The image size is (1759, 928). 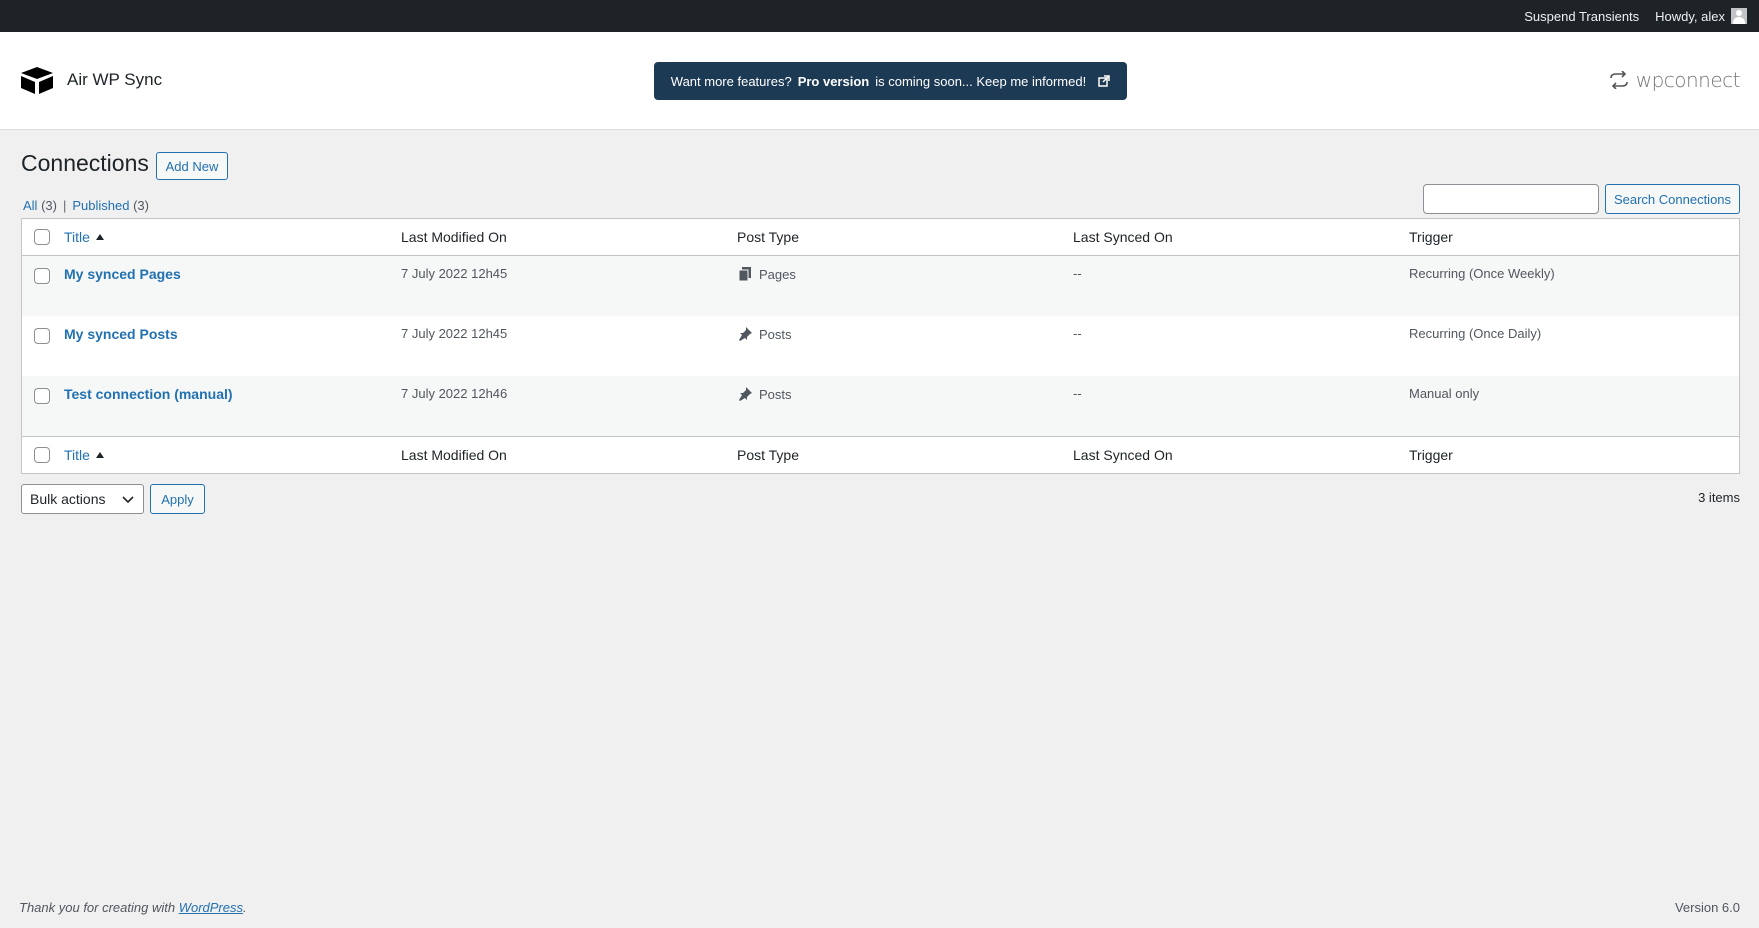 I want to click on promo-prefix: Want more features?, so click(x=731, y=81).